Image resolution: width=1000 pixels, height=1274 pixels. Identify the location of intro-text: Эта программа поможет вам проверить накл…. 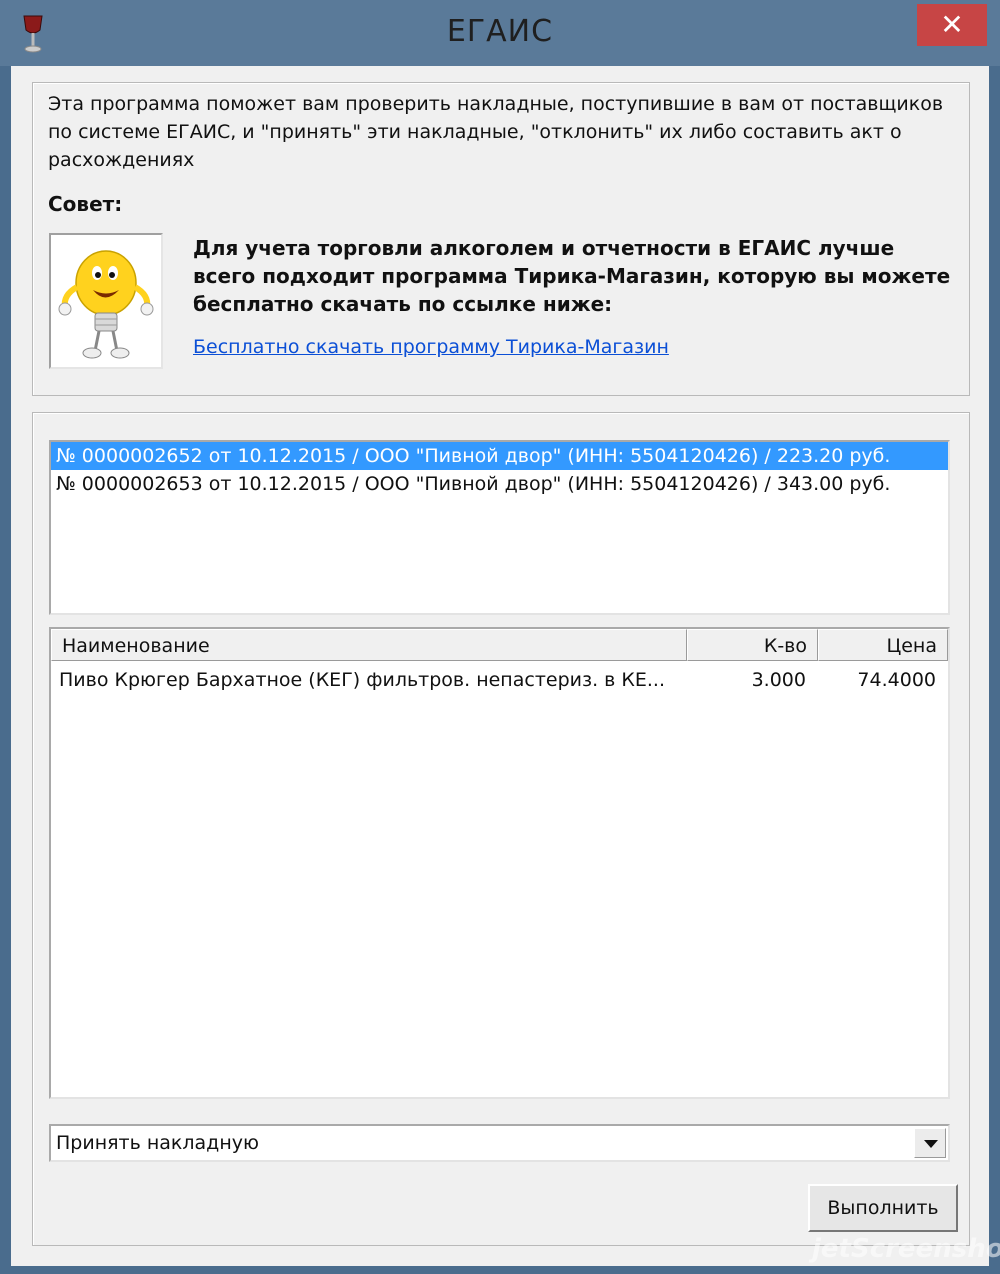
(496, 132).